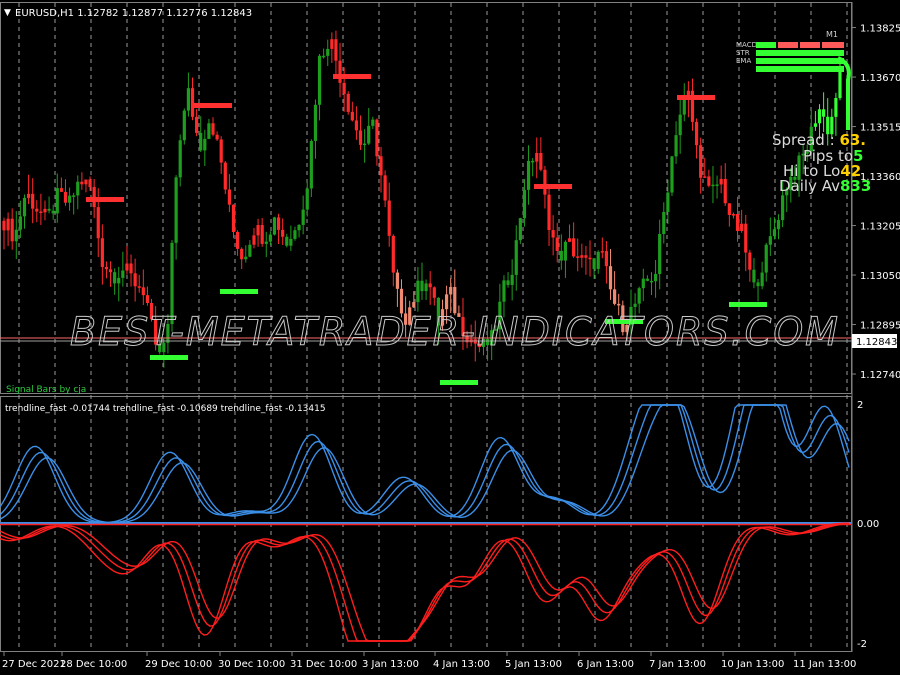  I want to click on timeframe-tag: M1, so click(832, 34).